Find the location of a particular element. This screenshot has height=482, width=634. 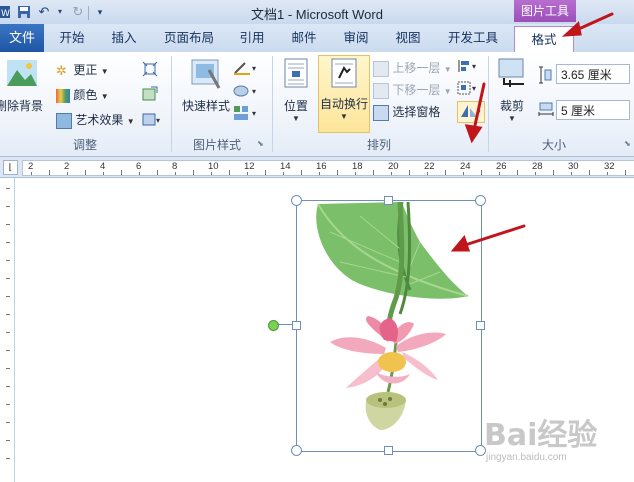

baidu-watermark: Bai经验 is located at coordinates (541, 435).